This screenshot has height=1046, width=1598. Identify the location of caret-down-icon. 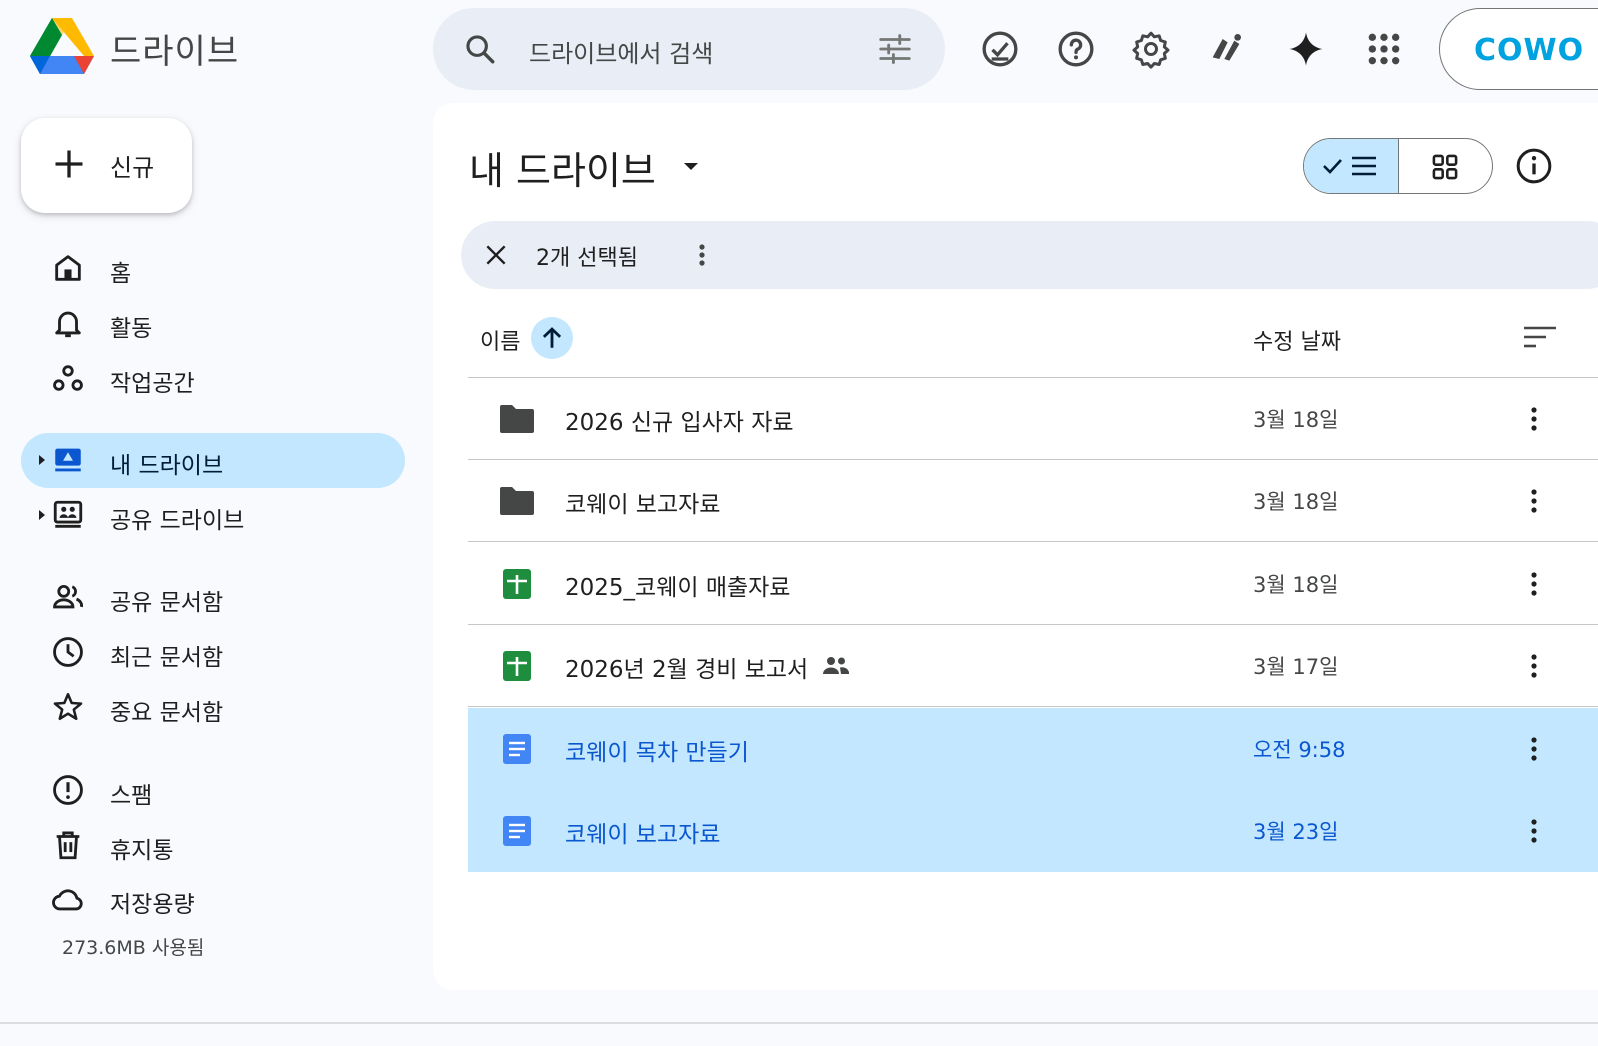
(691, 166).